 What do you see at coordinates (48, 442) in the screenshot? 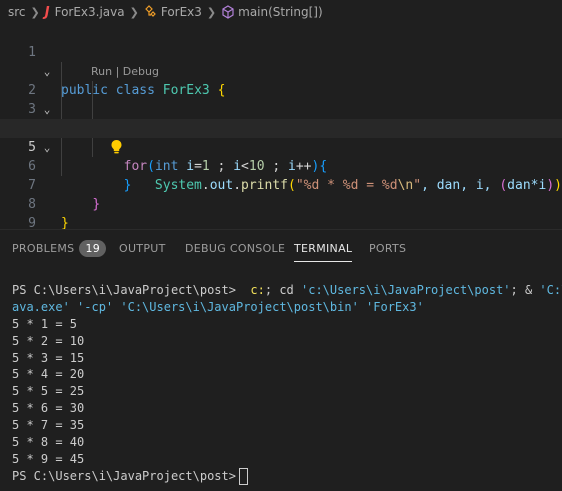
I see `terminal-output-line: 5 * 8 = 40` at bounding box center [48, 442].